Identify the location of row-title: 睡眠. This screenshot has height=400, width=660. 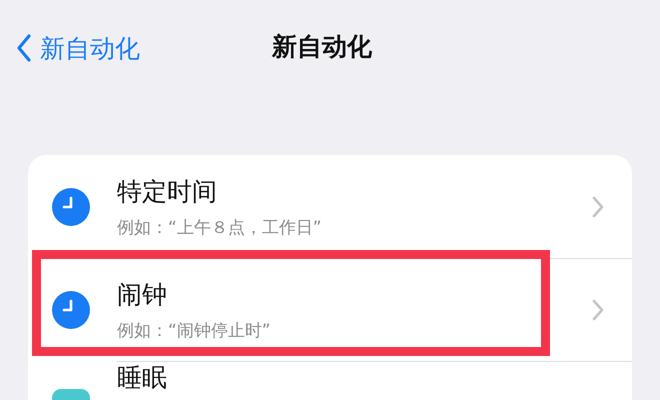
(142, 378).